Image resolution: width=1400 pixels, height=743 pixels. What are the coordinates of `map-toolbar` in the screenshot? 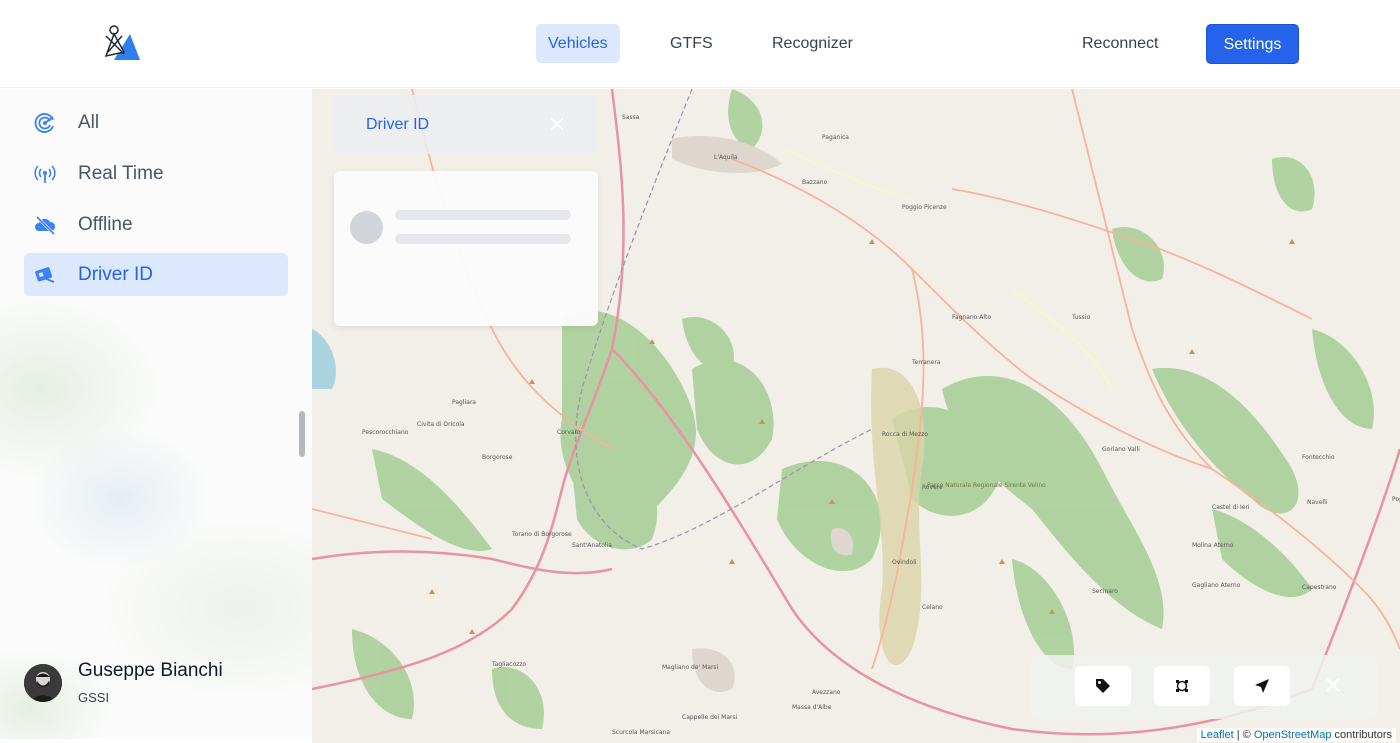 It's located at (1204, 687).